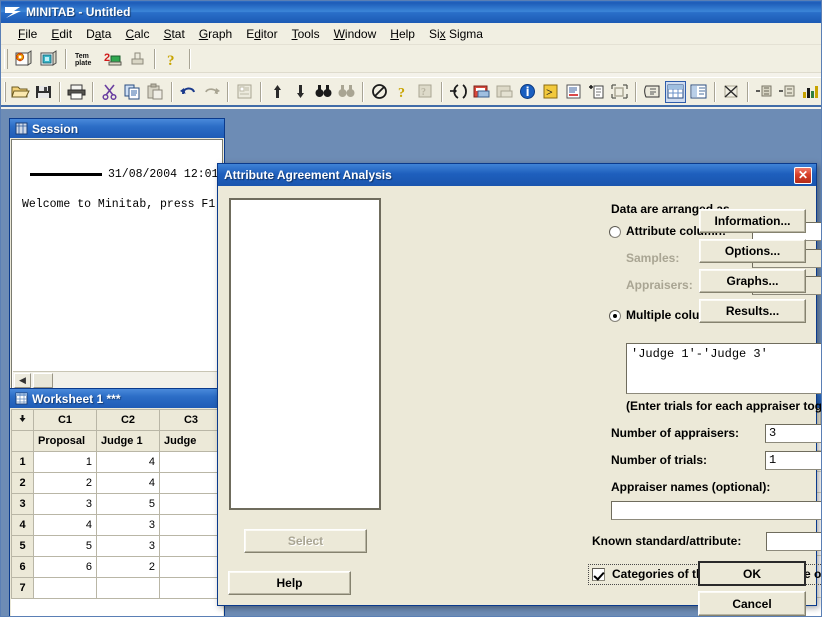 This screenshot has width=822, height=617. I want to click on number-of-appraisers-input: 3, so click(793, 433).